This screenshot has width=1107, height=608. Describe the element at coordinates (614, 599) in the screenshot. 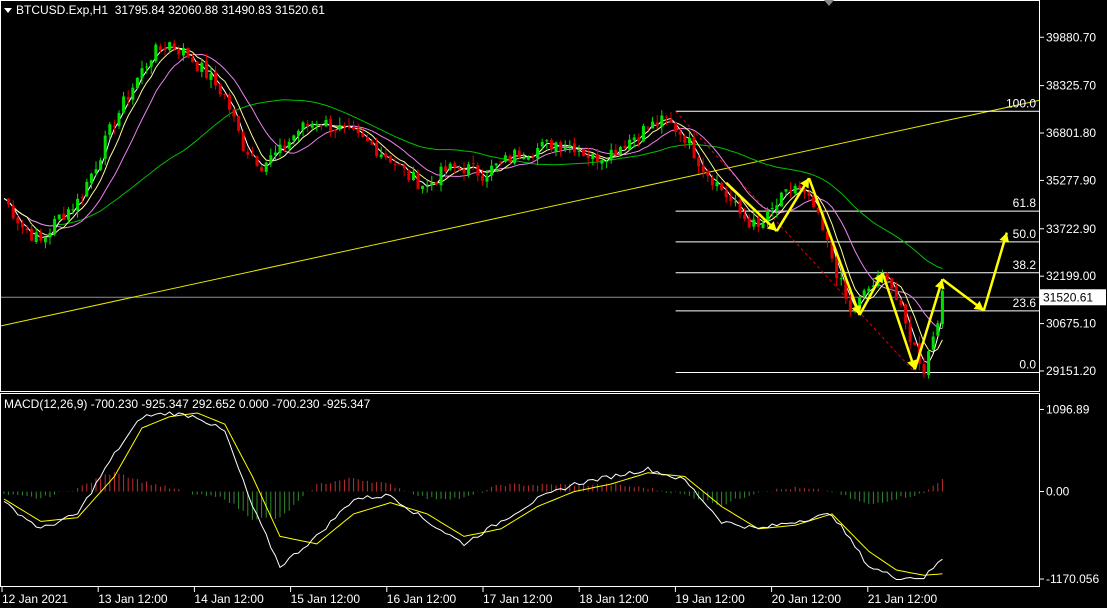

I see `time-tick-label: 18 Jan 12:00` at that location.